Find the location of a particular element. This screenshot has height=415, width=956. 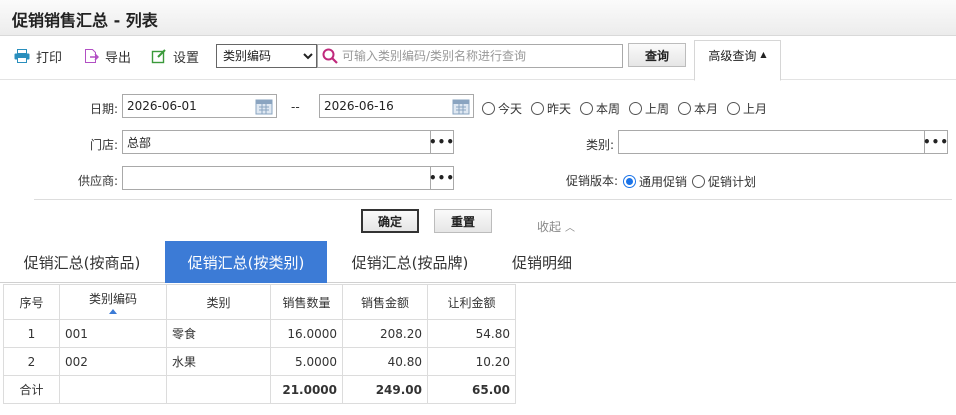

col-header-sales-qty: 销售数量 is located at coordinates (306, 302).